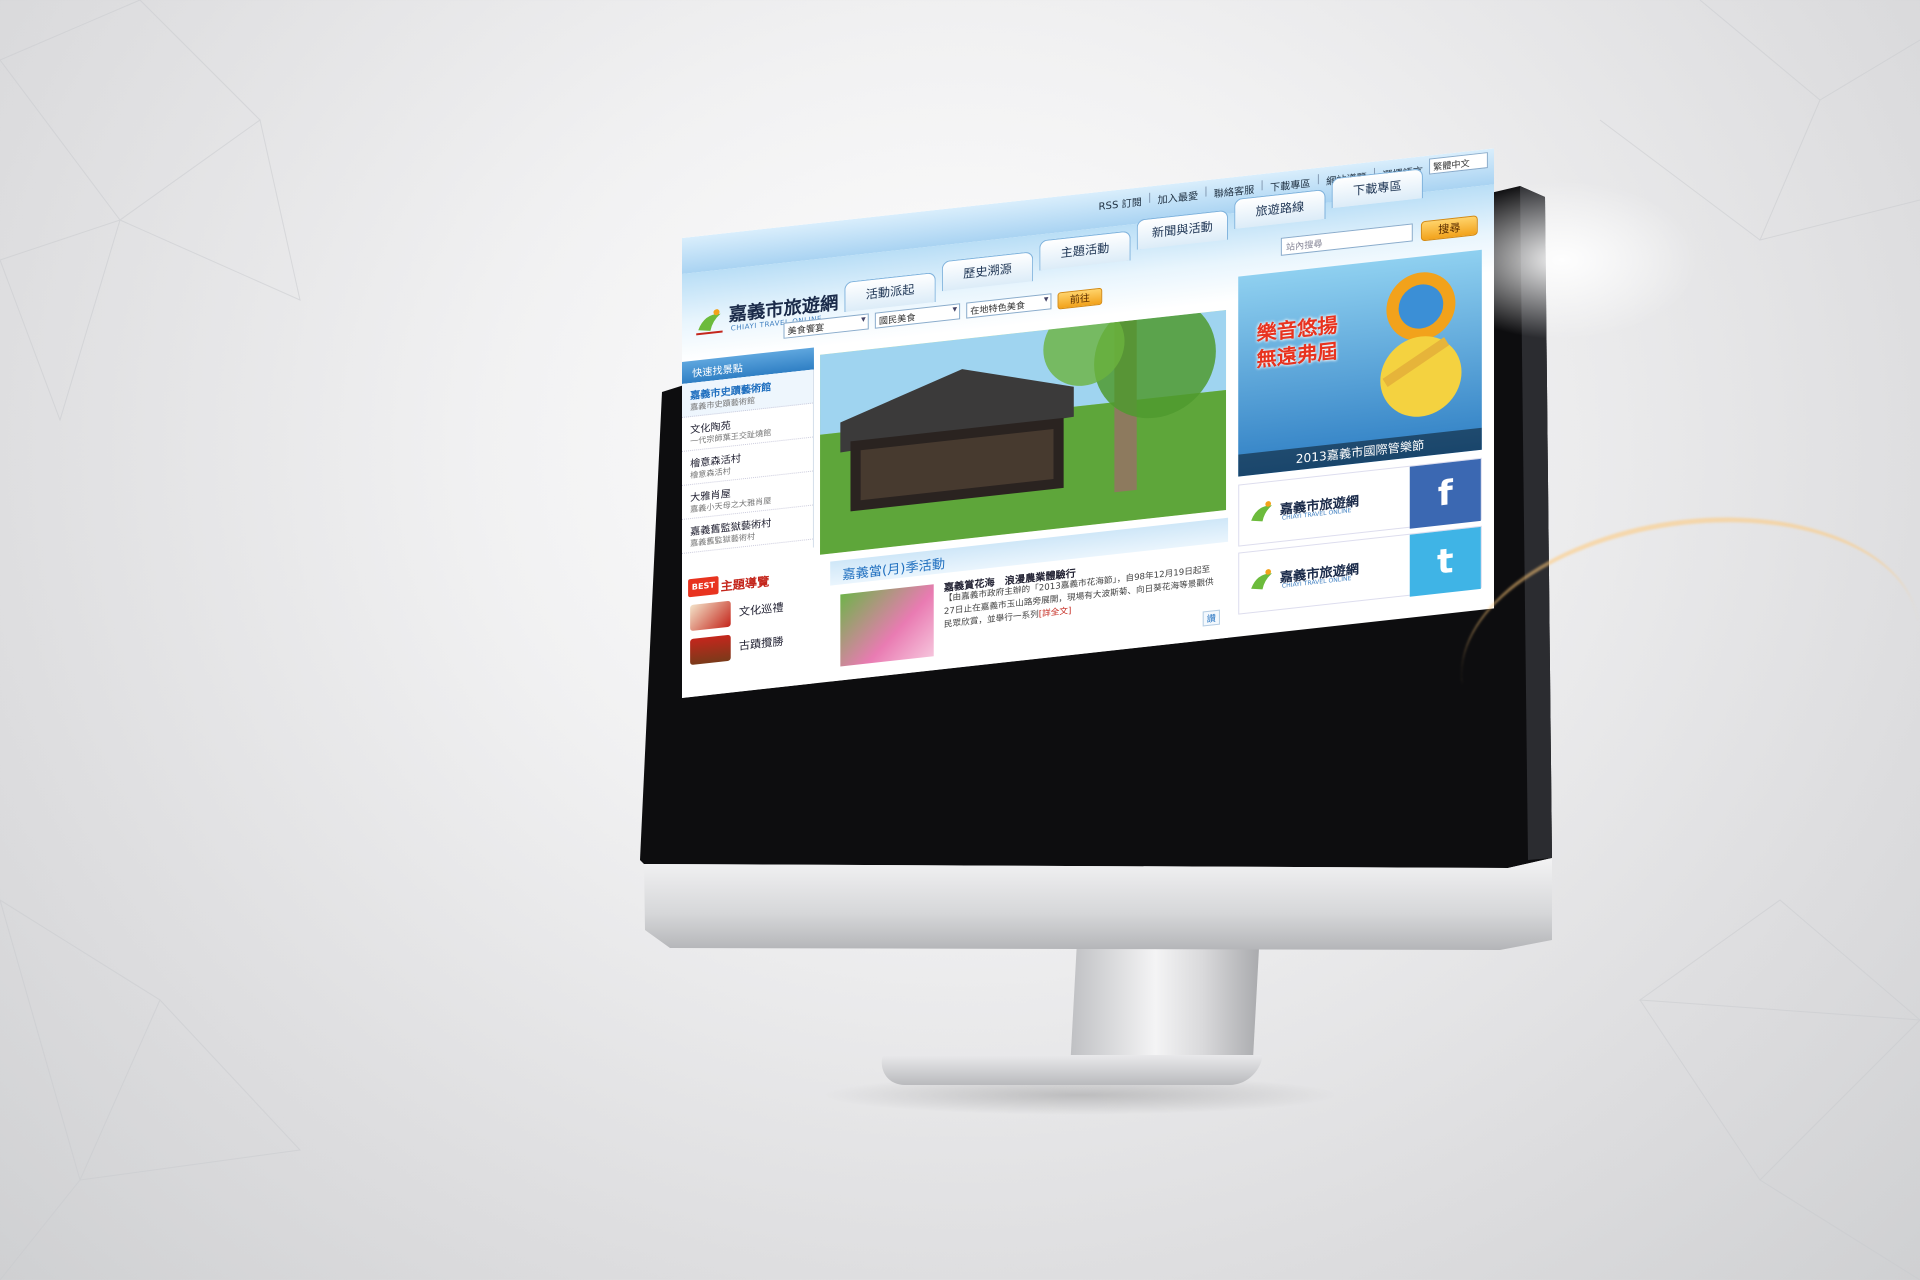  Describe the element at coordinates (1458, 163) in the screenshot. I see `language-select: 繁體中文` at that location.